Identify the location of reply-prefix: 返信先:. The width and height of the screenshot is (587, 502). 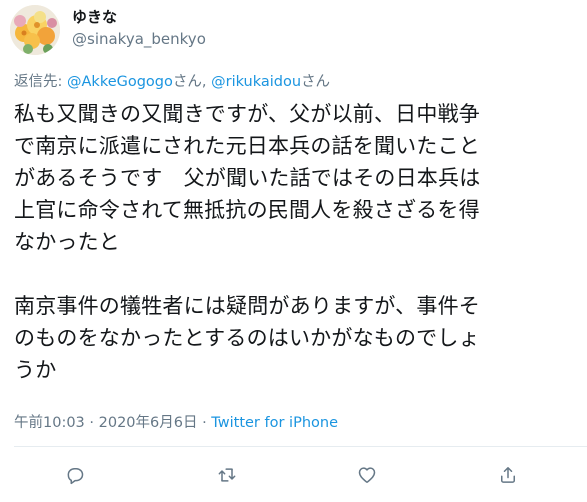
(40, 82).